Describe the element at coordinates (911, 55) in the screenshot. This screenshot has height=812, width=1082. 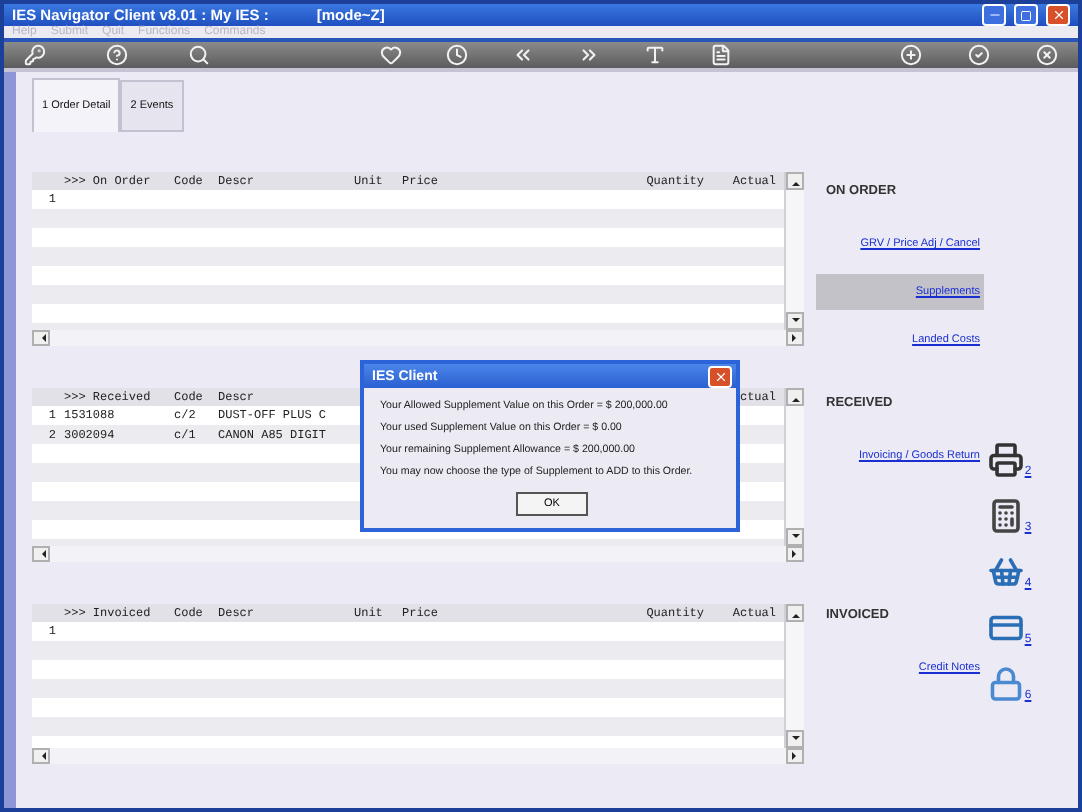
I see `plus-icon` at that location.